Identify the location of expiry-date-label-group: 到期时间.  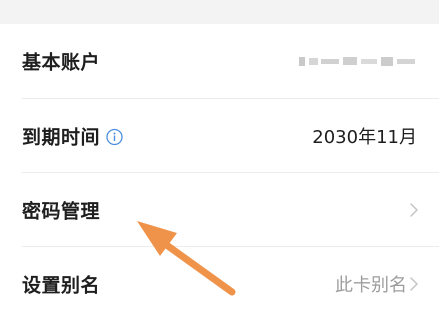
(72, 136).